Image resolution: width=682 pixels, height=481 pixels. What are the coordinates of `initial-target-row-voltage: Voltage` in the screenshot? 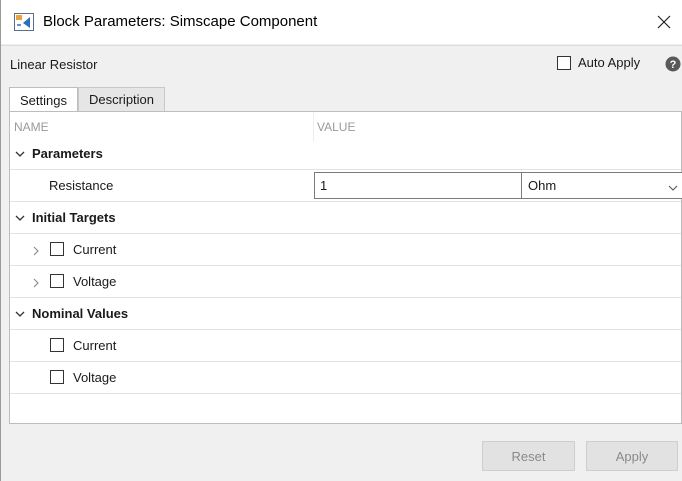 It's located at (345, 282).